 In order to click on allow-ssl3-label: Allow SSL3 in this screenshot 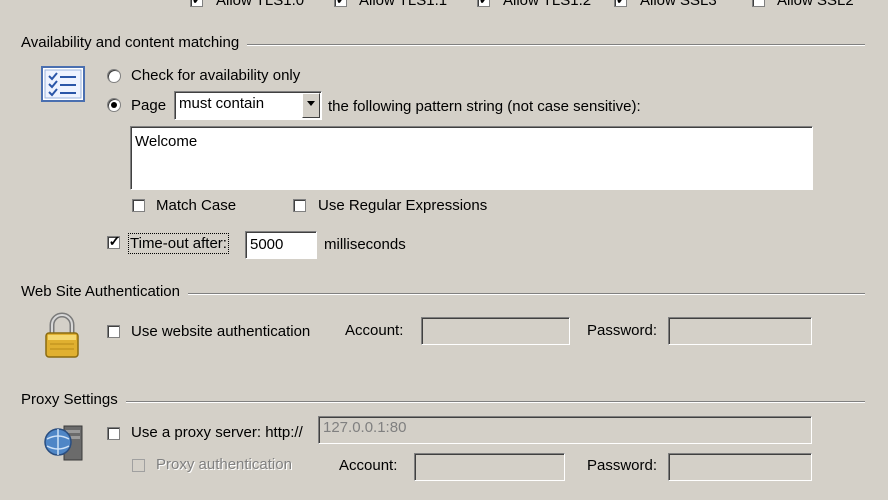, I will do `click(678, 4)`.